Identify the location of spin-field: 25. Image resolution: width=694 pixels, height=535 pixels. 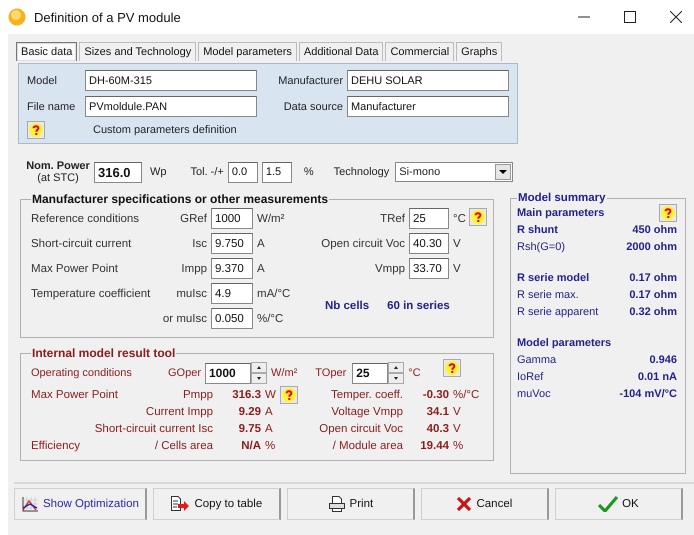
(370, 373).